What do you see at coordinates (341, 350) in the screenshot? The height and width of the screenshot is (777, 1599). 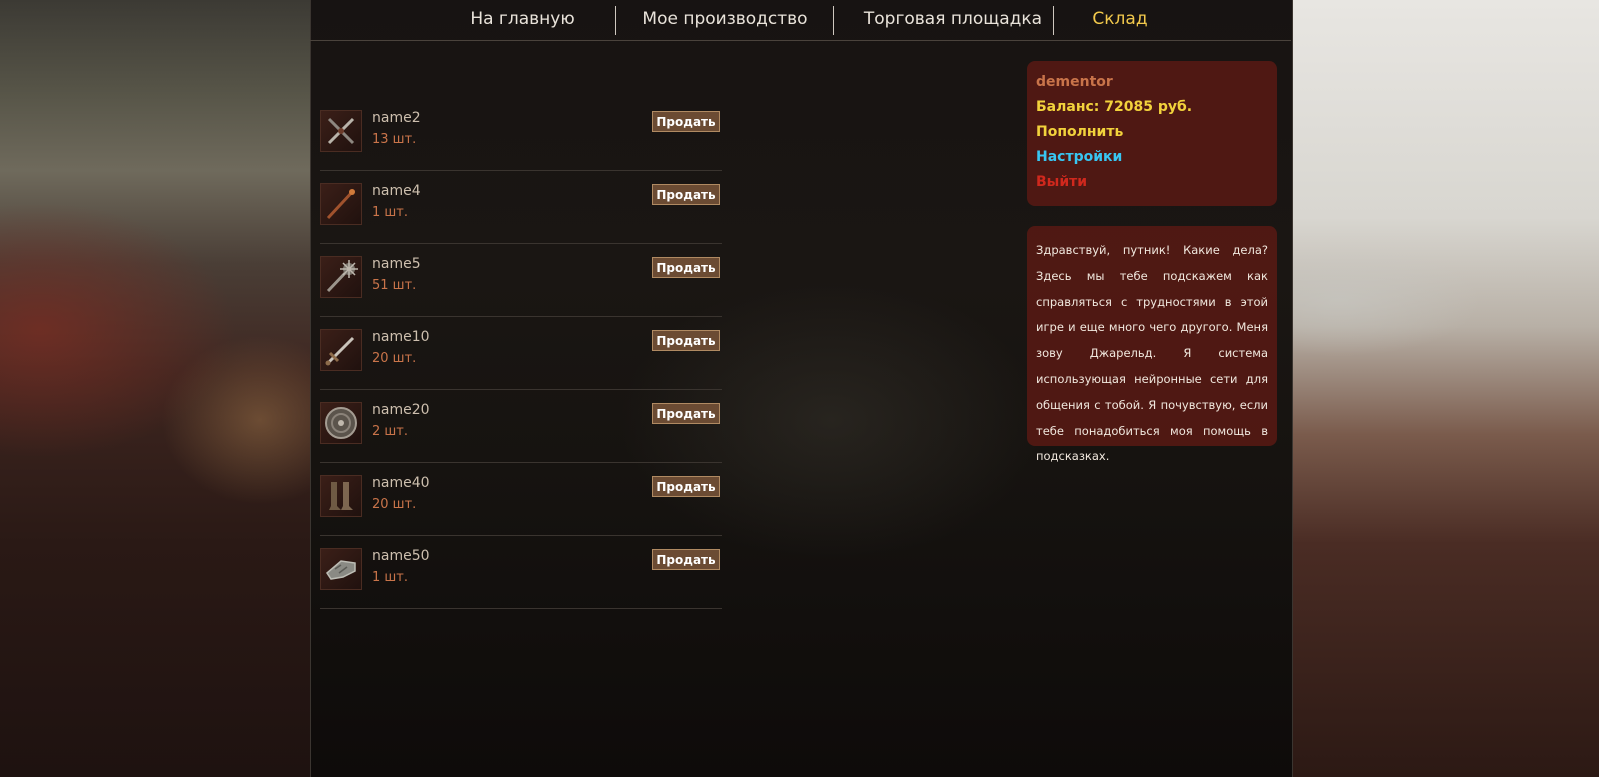 I see `sword-icon` at bounding box center [341, 350].